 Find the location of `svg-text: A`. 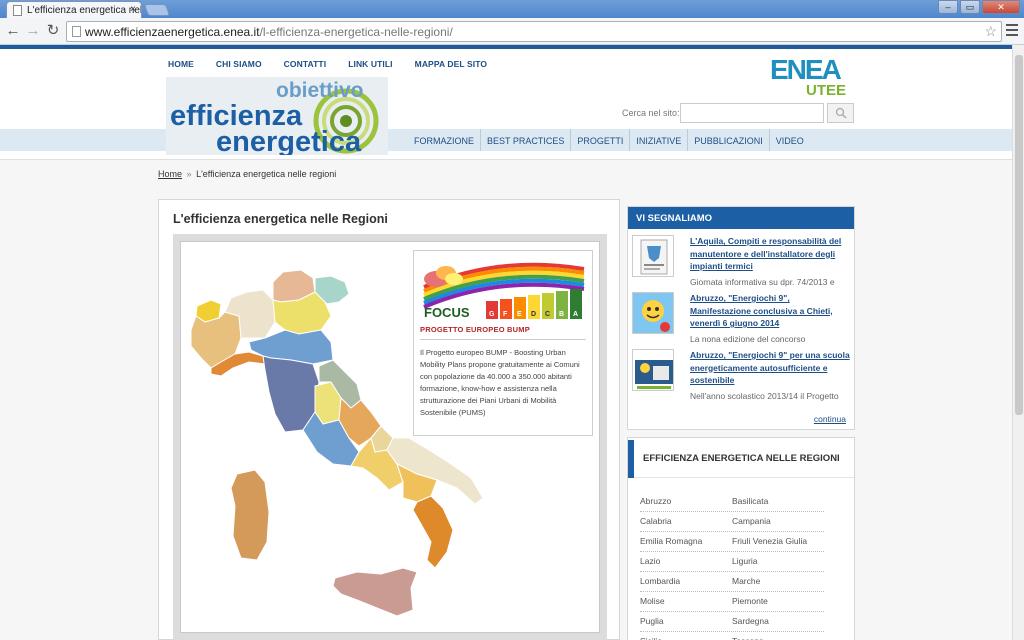

svg-text: A is located at coordinates (575, 314).